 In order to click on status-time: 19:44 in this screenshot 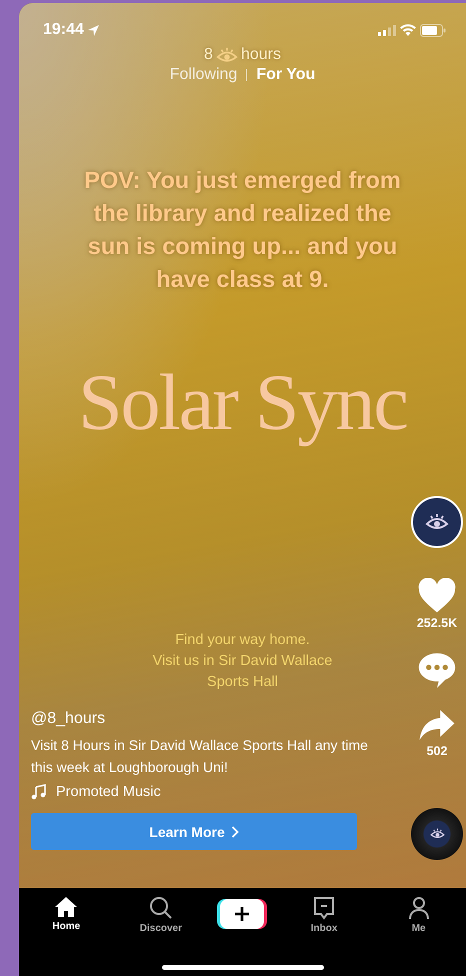, I will do `click(63, 30)`.